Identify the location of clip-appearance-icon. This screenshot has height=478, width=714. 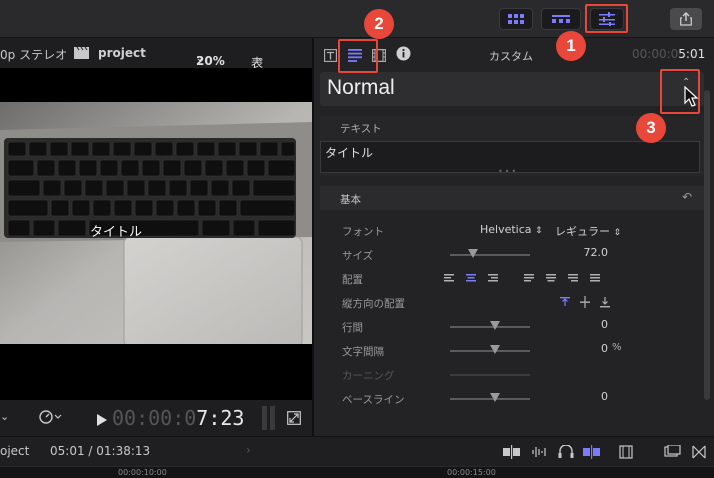
(511, 452).